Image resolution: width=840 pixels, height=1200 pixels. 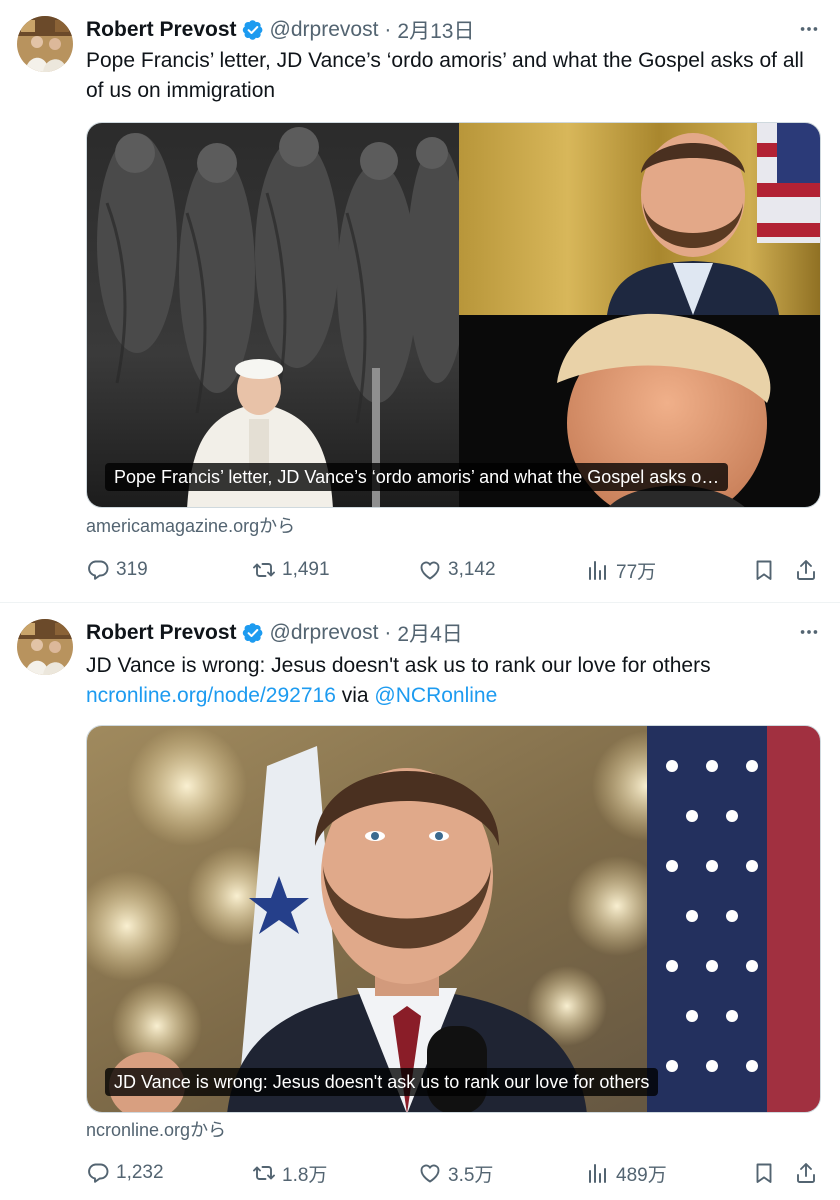 I want to click on retweet-count: 1,491, so click(x=306, y=569).